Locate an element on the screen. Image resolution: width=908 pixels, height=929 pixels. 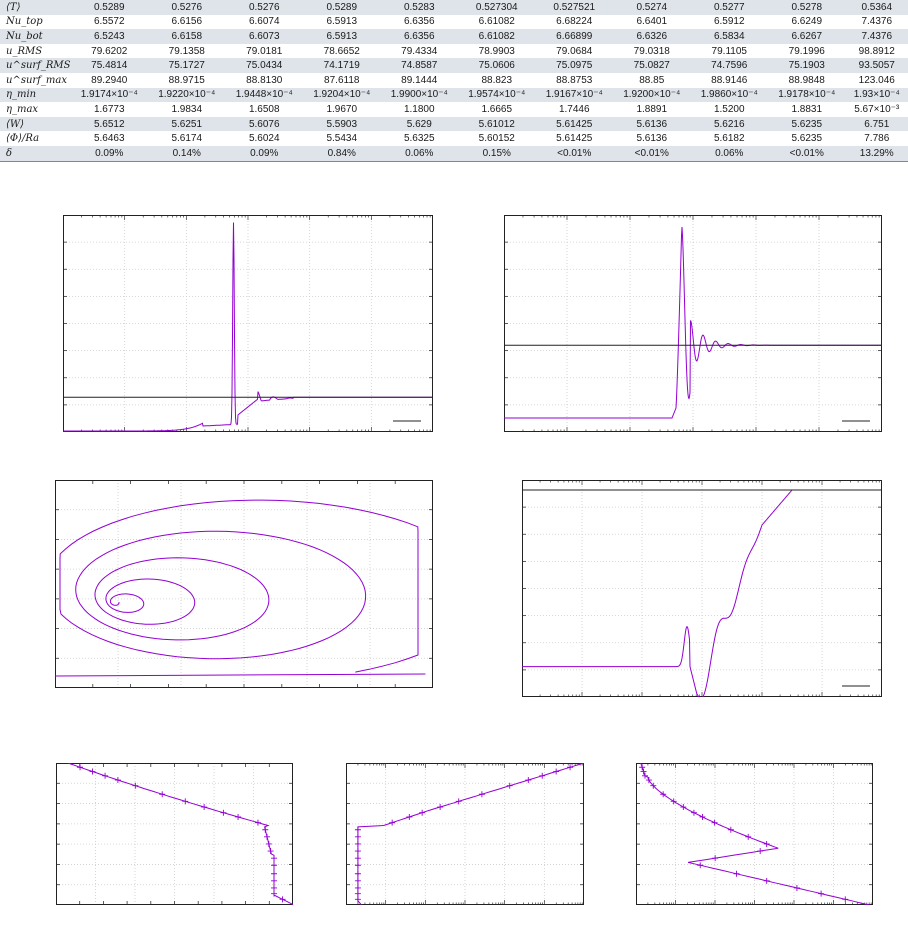
table-cell: 0.5276 is located at coordinates (264, 7).